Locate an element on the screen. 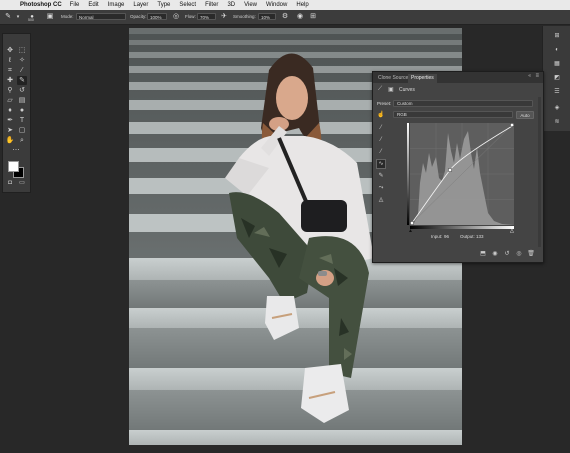 This screenshot has height=453, width=570. adjustment-title: Curves is located at coordinates (407, 90).